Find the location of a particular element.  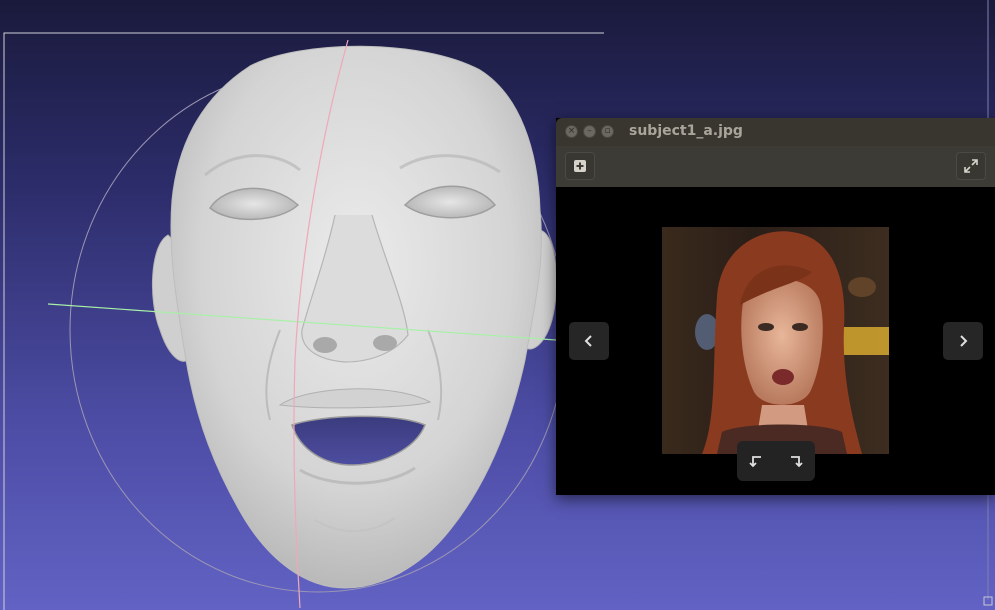

window-title: subject1_a.jpg is located at coordinates (686, 131).